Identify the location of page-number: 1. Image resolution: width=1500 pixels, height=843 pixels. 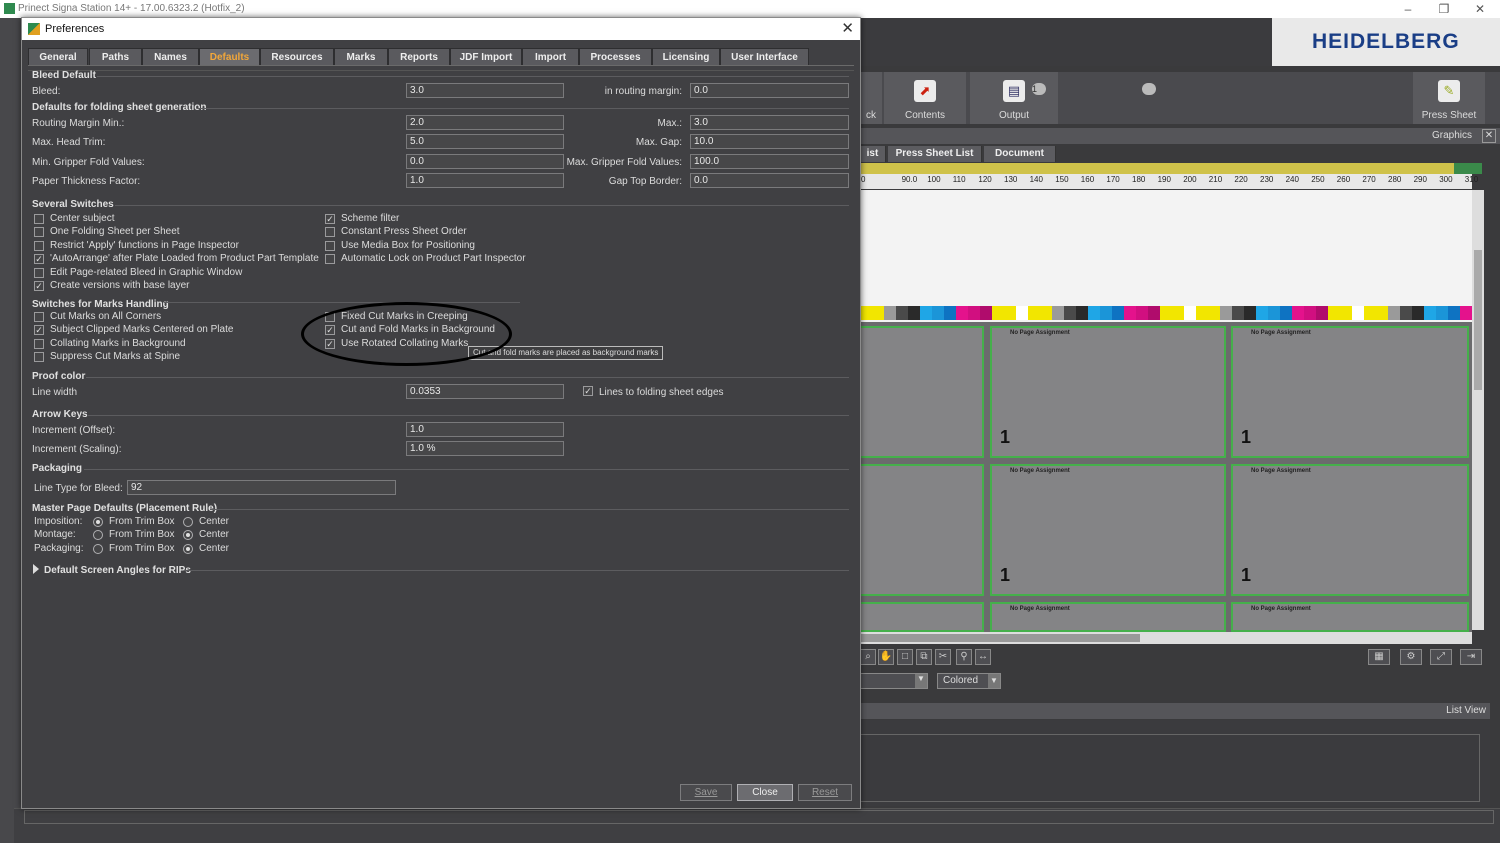
(1246, 437).